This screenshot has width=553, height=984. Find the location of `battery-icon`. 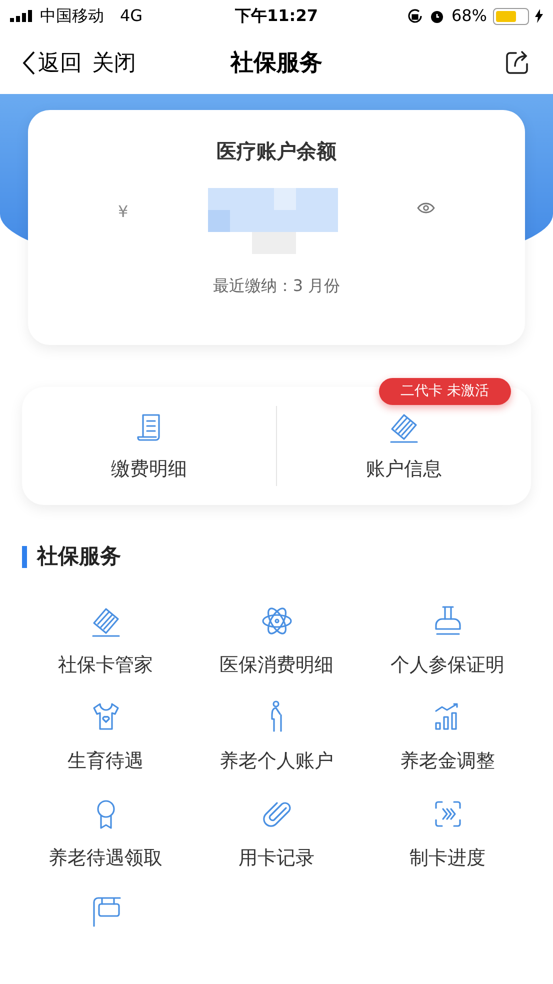

battery-icon is located at coordinates (511, 16).